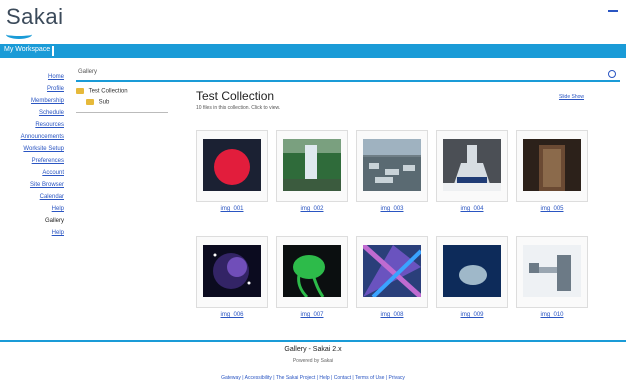 The image size is (626, 385). I want to click on tool-nav-item-schedule: Schedule, so click(51, 113).